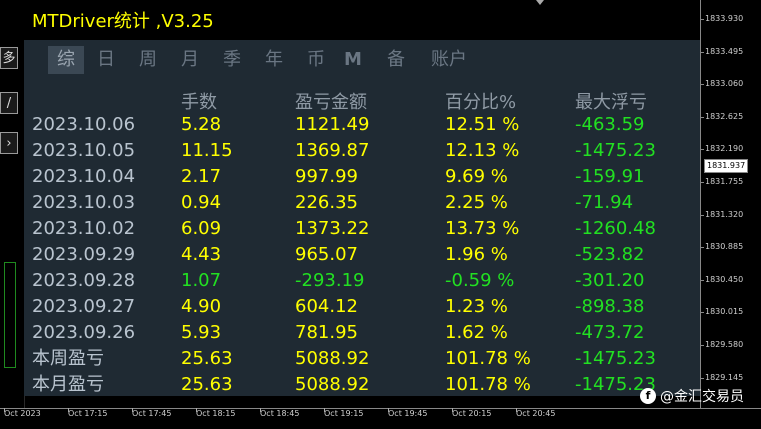 The height and width of the screenshot is (429, 761). Describe the element at coordinates (66, 60) in the screenshot. I see `tab-summary: 综` at that location.